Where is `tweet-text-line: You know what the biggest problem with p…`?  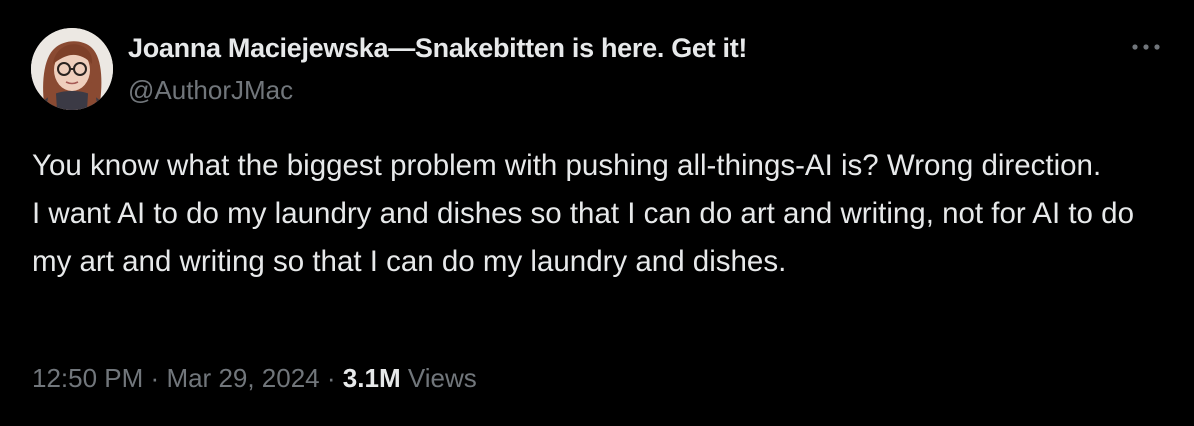
tweet-text-line: You know what the biggest problem with p… is located at coordinates (567, 165).